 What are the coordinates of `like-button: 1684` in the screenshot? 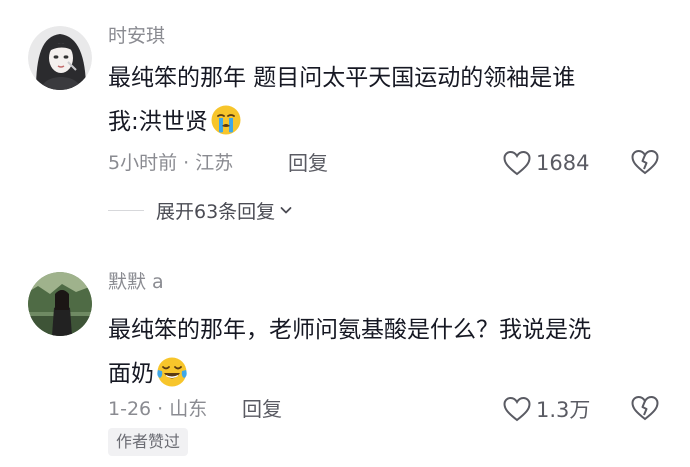 It's located at (545, 163).